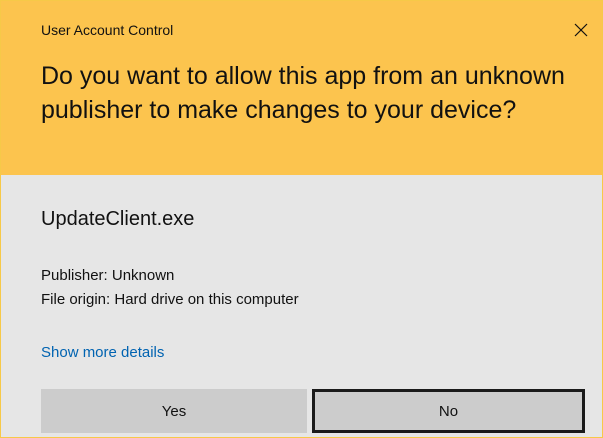 This screenshot has height=438, width=603. Describe the element at coordinates (170, 299) in the screenshot. I see `file-origin-info: File origin: Hard drive on this computer` at that location.